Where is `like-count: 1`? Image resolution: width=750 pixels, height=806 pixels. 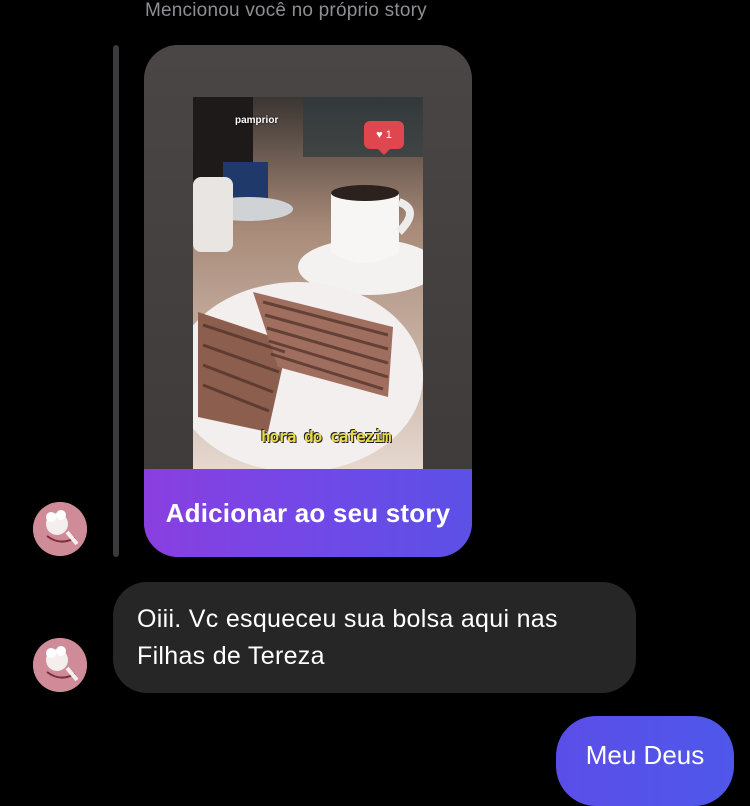 like-count: 1 is located at coordinates (388, 135).